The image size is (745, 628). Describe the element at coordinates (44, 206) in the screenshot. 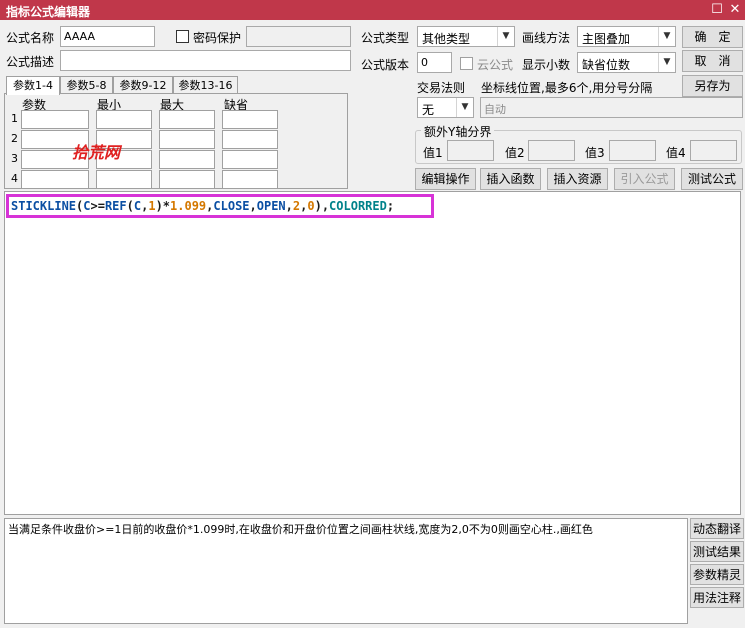

I see `code-token: STICKLINE` at that location.